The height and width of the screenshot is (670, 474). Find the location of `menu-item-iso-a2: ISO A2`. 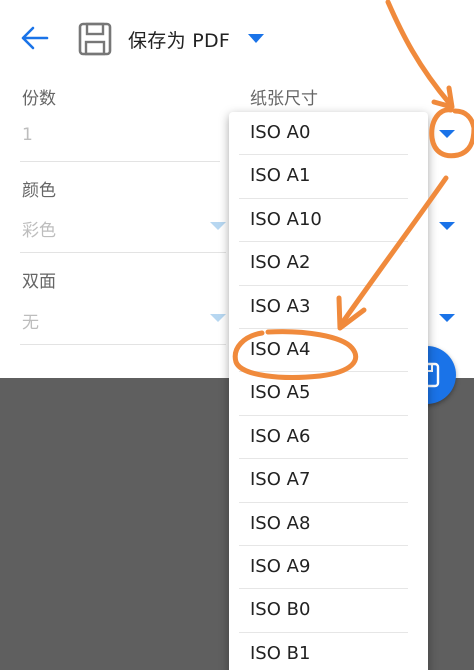

menu-item-iso-a2: ISO A2 is located at coordinates (328, 264).